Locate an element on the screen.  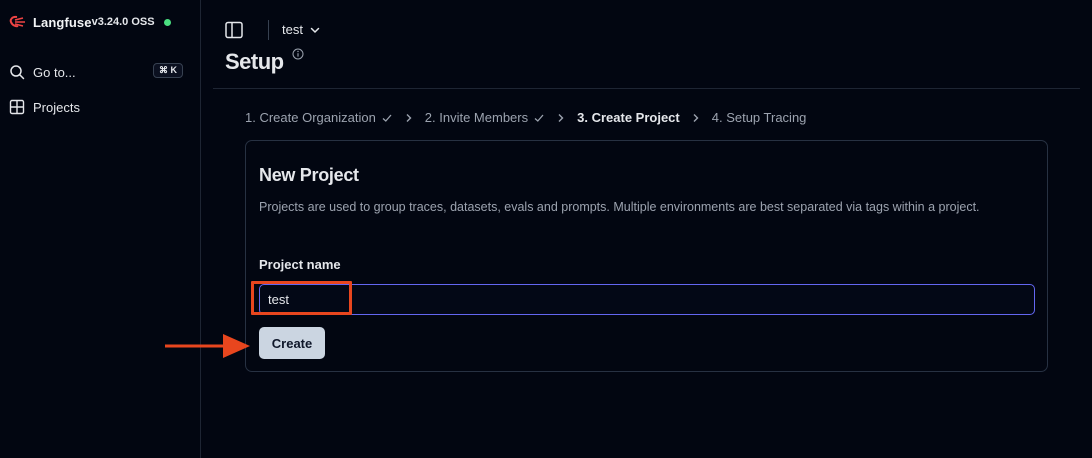
step-create-project: 3. Create Project is located at coordinates (628, 117).